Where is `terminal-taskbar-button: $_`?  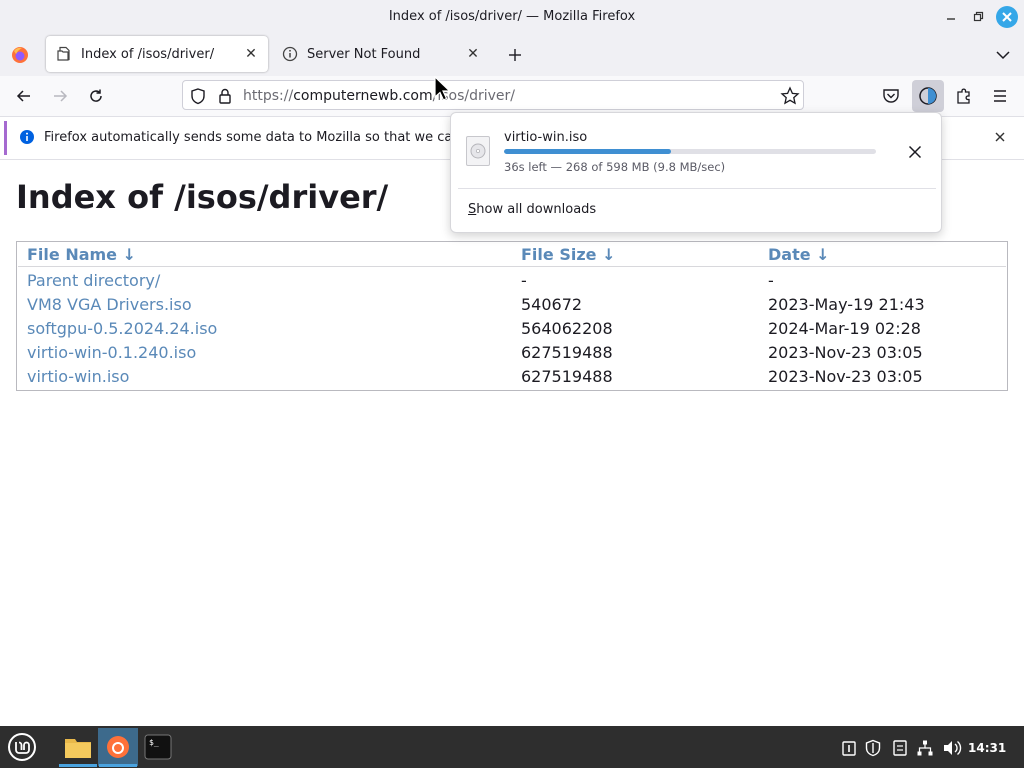 terminal-taskbar-button: $_ is located at coordinates (158, 747).